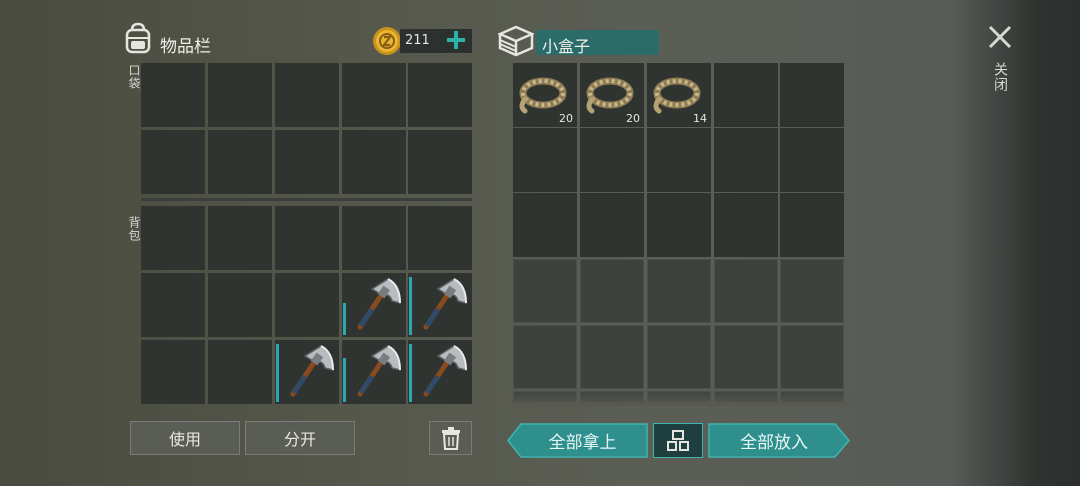 This screenshot has width=1080, height=486. Describe the element at coordinates (300, 438) in the screenshot. I see `split-button: 分开` at that location.